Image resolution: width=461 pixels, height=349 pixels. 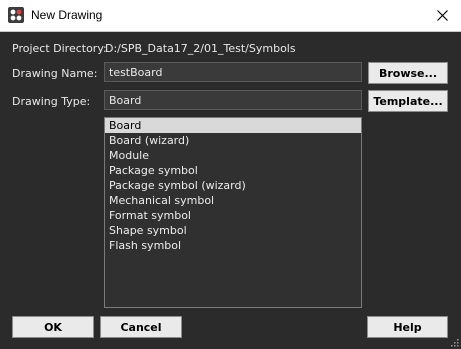 What do you see at coordinates (233, 200) in the screenshot?
I see `list-item: Mechanical symbol` at bounding box center [233, 200].